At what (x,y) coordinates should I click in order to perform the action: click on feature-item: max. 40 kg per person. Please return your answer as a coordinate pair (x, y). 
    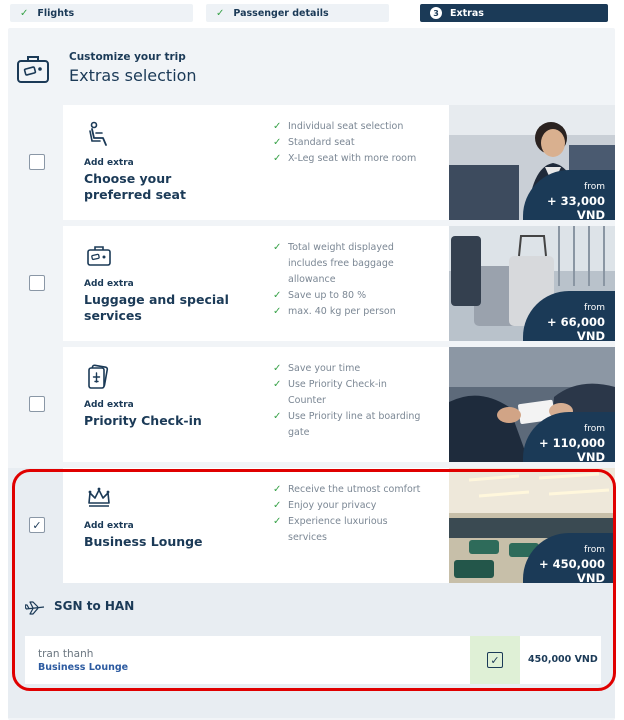
    Looking at the image, I should click on (348, 312).